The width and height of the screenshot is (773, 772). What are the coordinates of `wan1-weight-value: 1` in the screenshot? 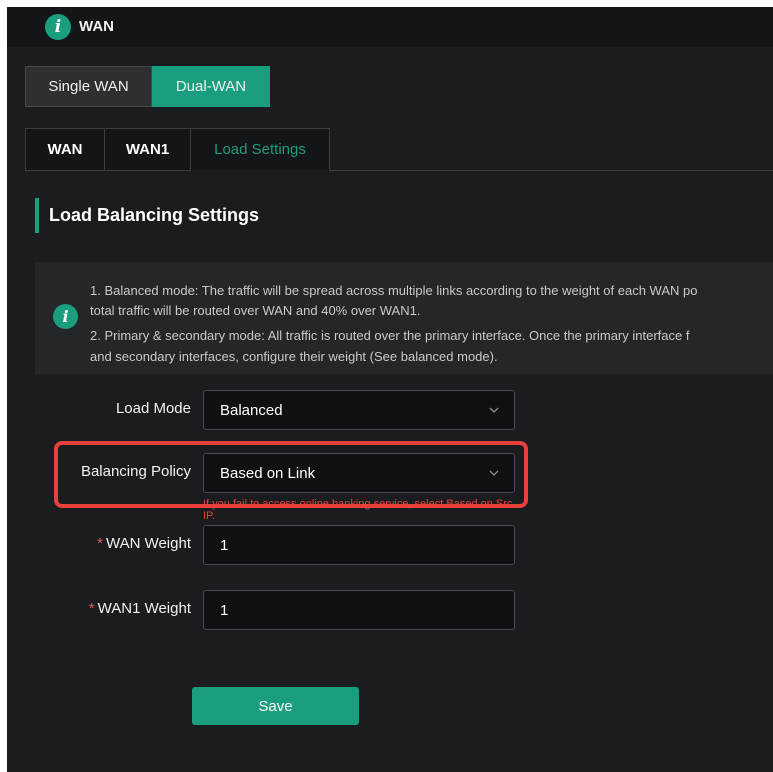 It's located at (224, 610).